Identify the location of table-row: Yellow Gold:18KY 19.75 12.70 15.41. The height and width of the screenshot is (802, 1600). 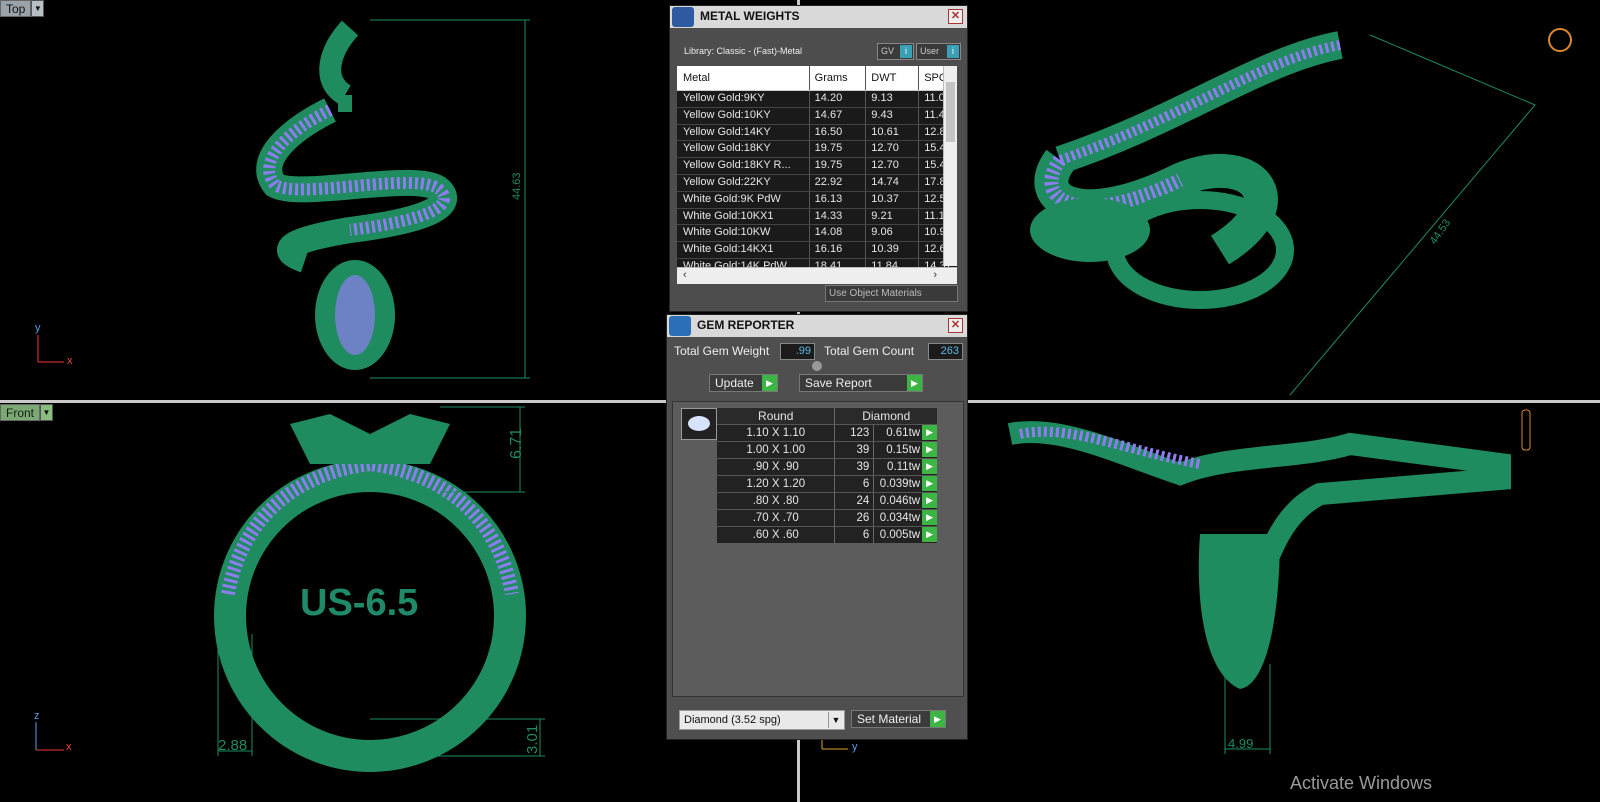
(817, 150).